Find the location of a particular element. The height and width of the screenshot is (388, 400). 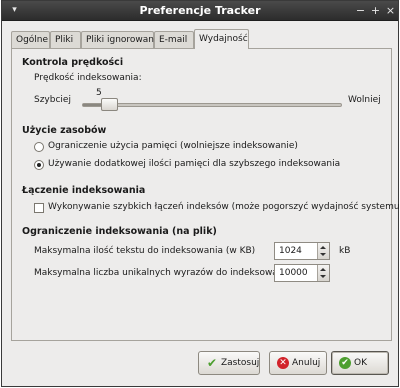

close-icon: × is located at coordinates (390, 10).